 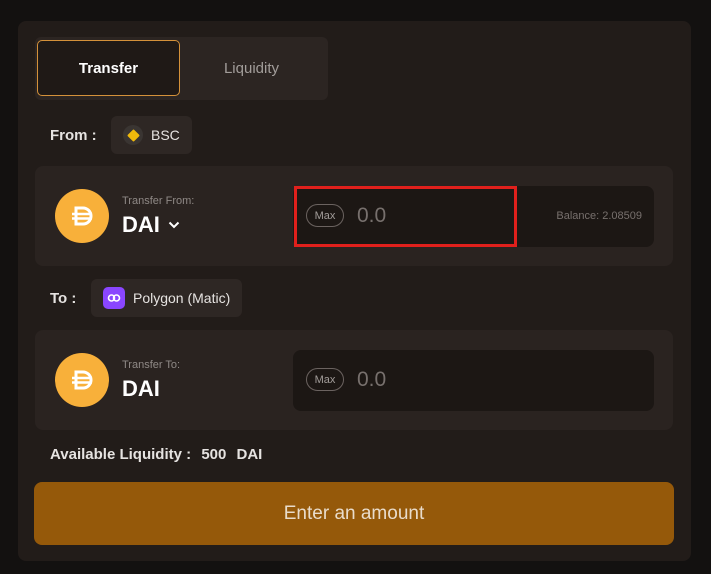 I want to click on from-token-name: DAI, so click(x=141, y=224).